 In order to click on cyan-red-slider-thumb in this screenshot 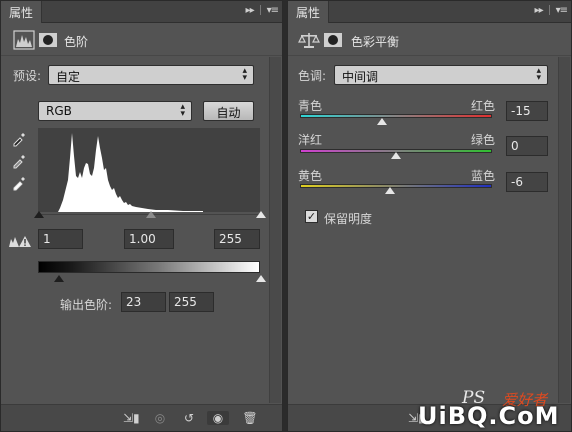, I will do `click(382, 121)`.